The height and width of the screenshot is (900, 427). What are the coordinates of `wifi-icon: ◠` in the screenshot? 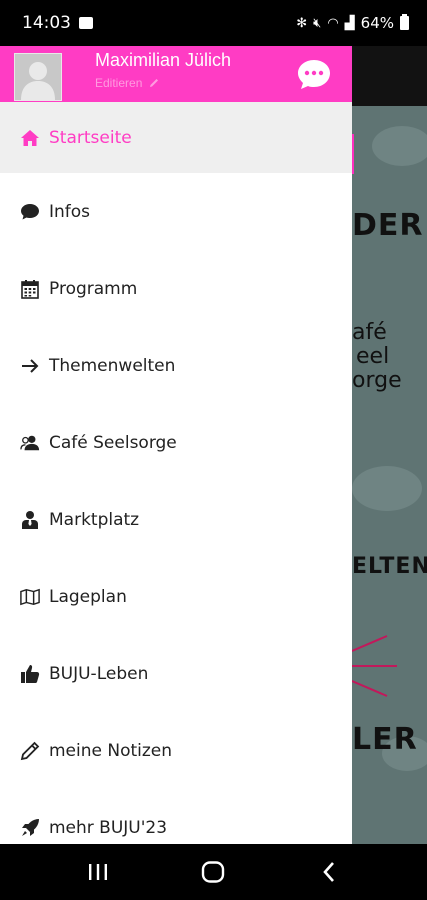 It's located at (333, 23).